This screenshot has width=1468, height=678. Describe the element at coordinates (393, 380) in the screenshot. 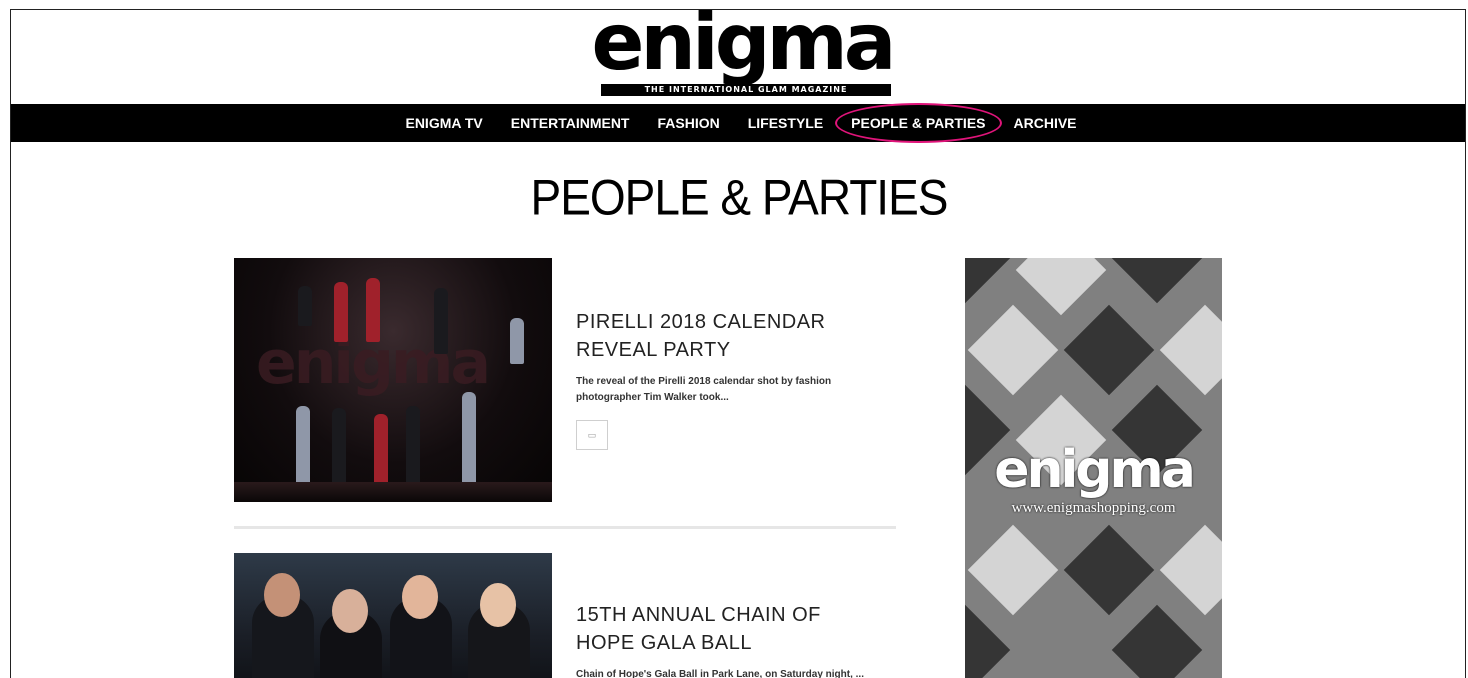

I see `article-thumbnail: enigma` at that location.